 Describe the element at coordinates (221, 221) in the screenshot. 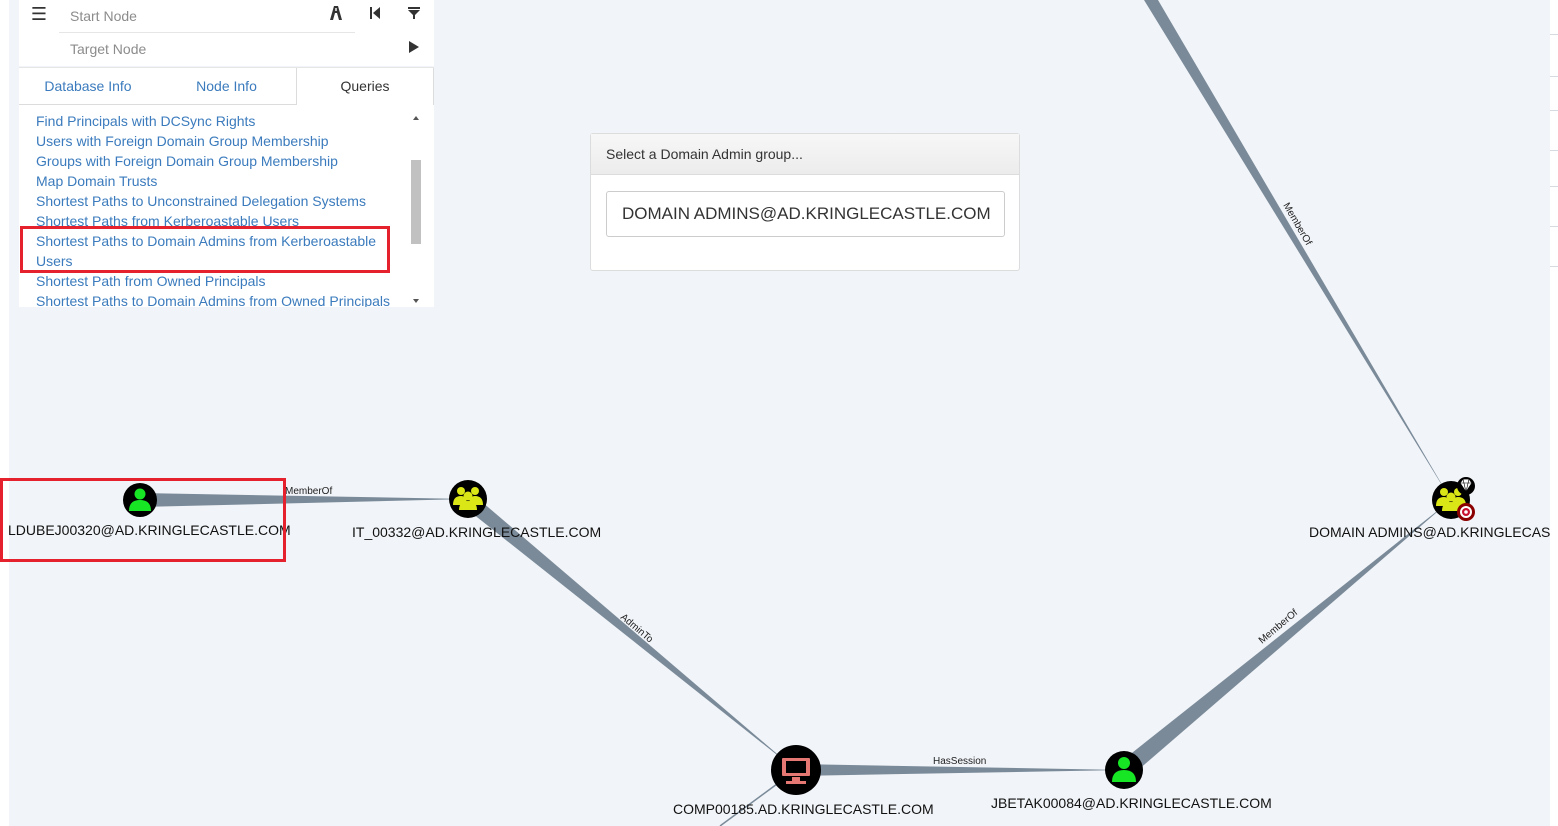

I see `query-item: Shortest Paths from Kerberoastable Users` at that location.